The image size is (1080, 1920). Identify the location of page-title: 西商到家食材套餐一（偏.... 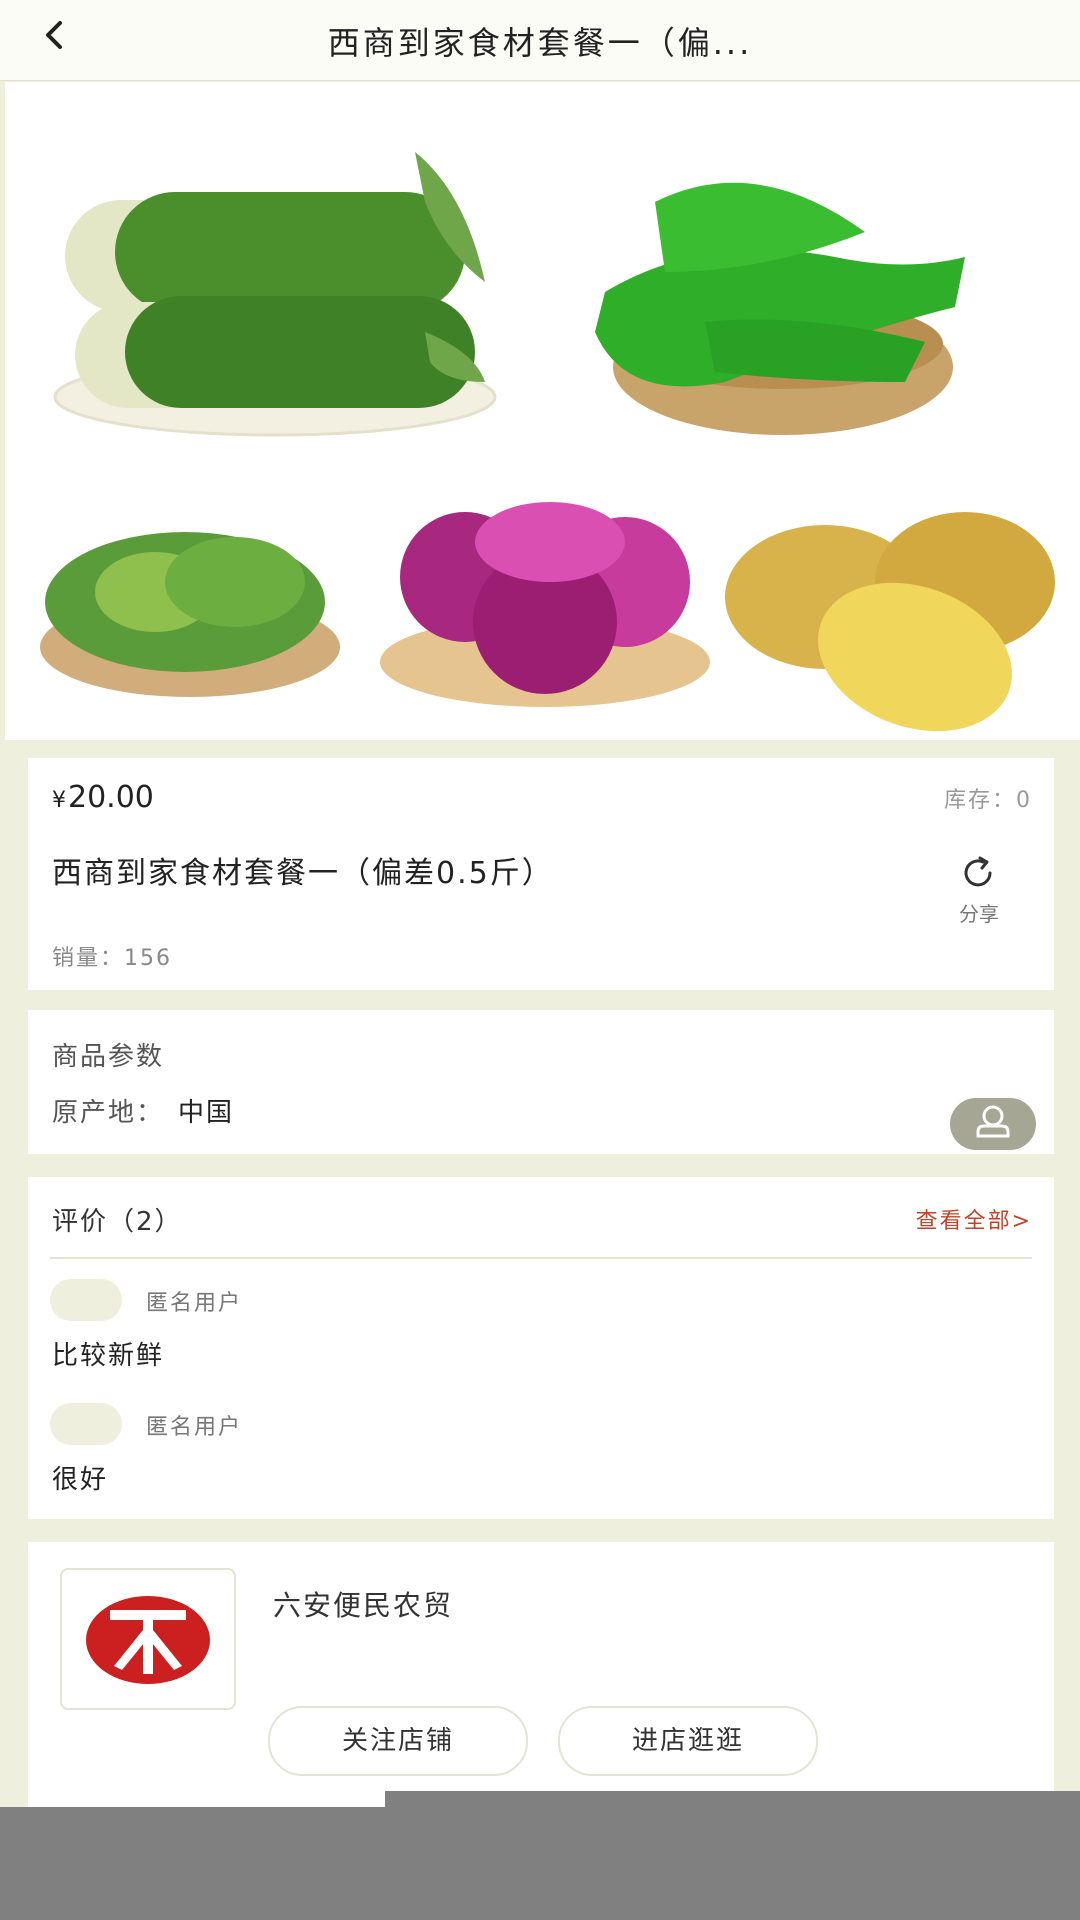
(540, 43).